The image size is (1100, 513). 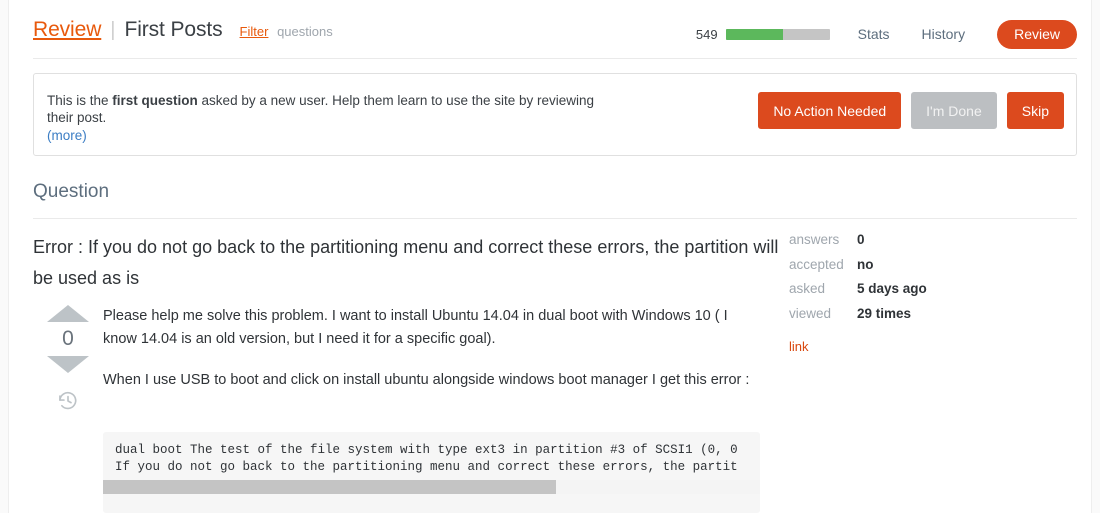 I want to click on review-pill-button: Review, so click(x=1037, y=34).